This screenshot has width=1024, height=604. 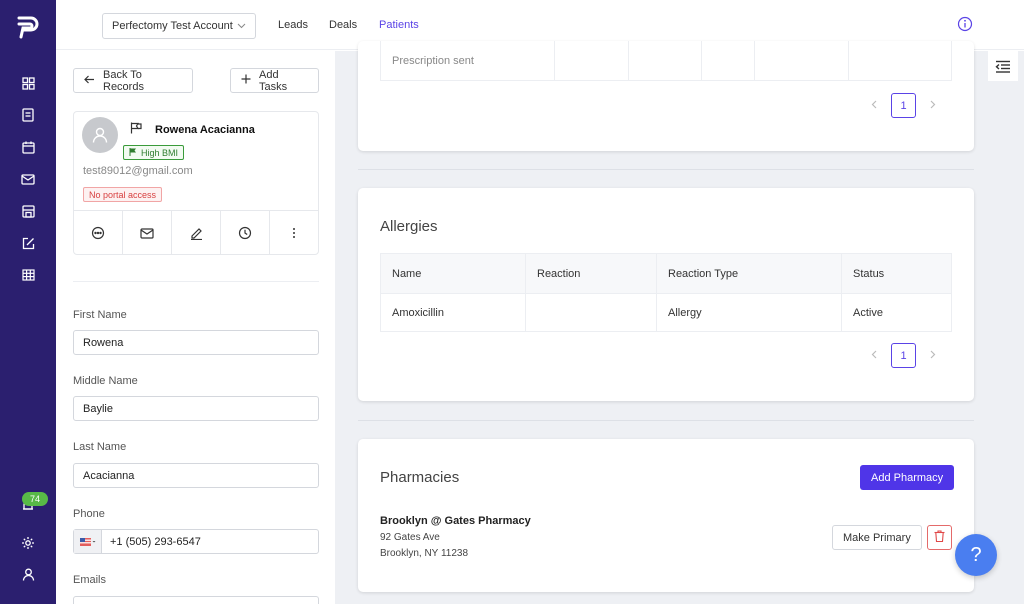 I want to click on help-label: ?, so click(x=976, y=554).